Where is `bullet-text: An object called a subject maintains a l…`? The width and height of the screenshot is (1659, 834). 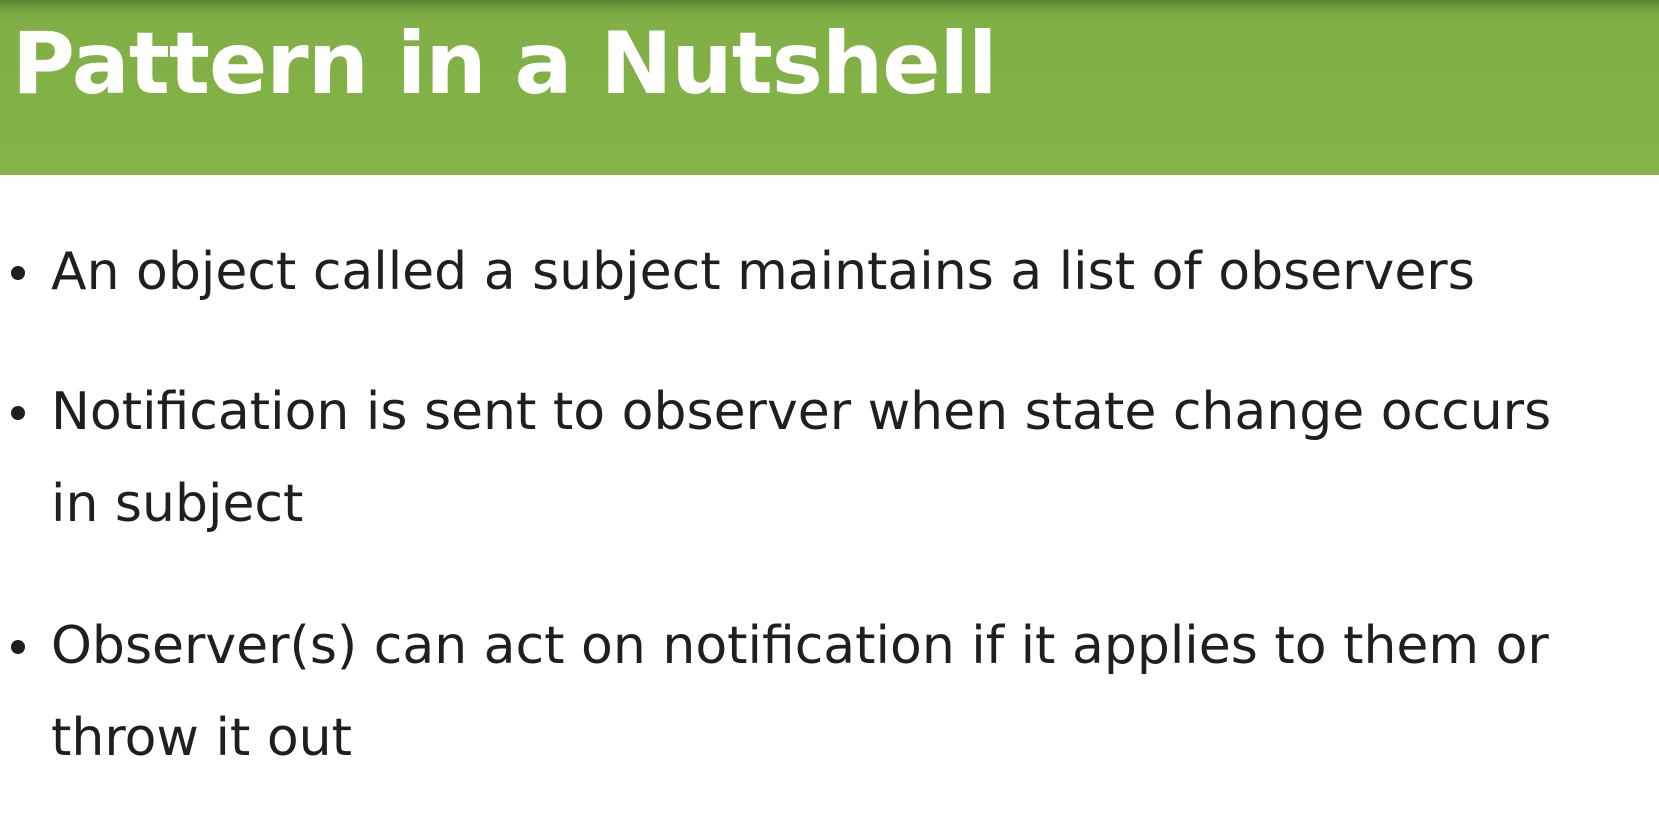 bullet-text: An object called a subject maintains a l… is located at coordinates (811, 272).